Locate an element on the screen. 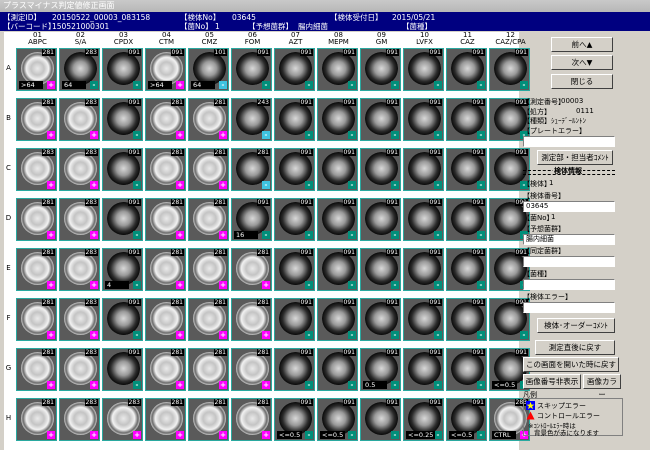 The width and height of the screenshot is (650, 450). plate-well-cell: 091 -<=0.5 is located at coordinates (466, 419).